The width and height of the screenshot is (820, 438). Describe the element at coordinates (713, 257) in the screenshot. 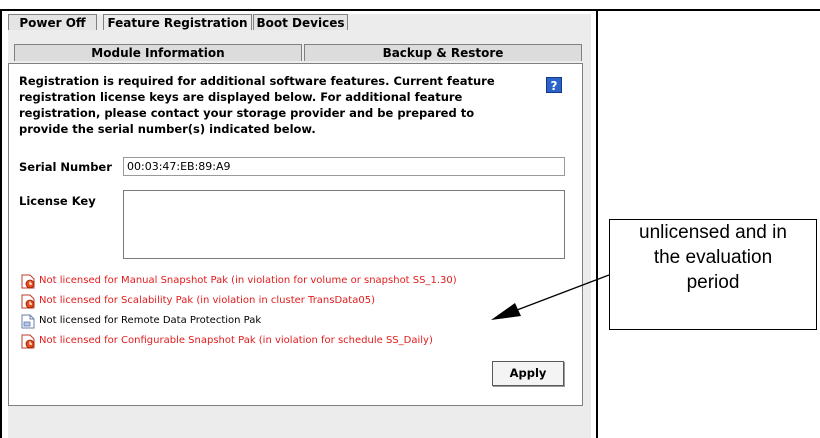

I see `callout-line: the evaluation` at that location.